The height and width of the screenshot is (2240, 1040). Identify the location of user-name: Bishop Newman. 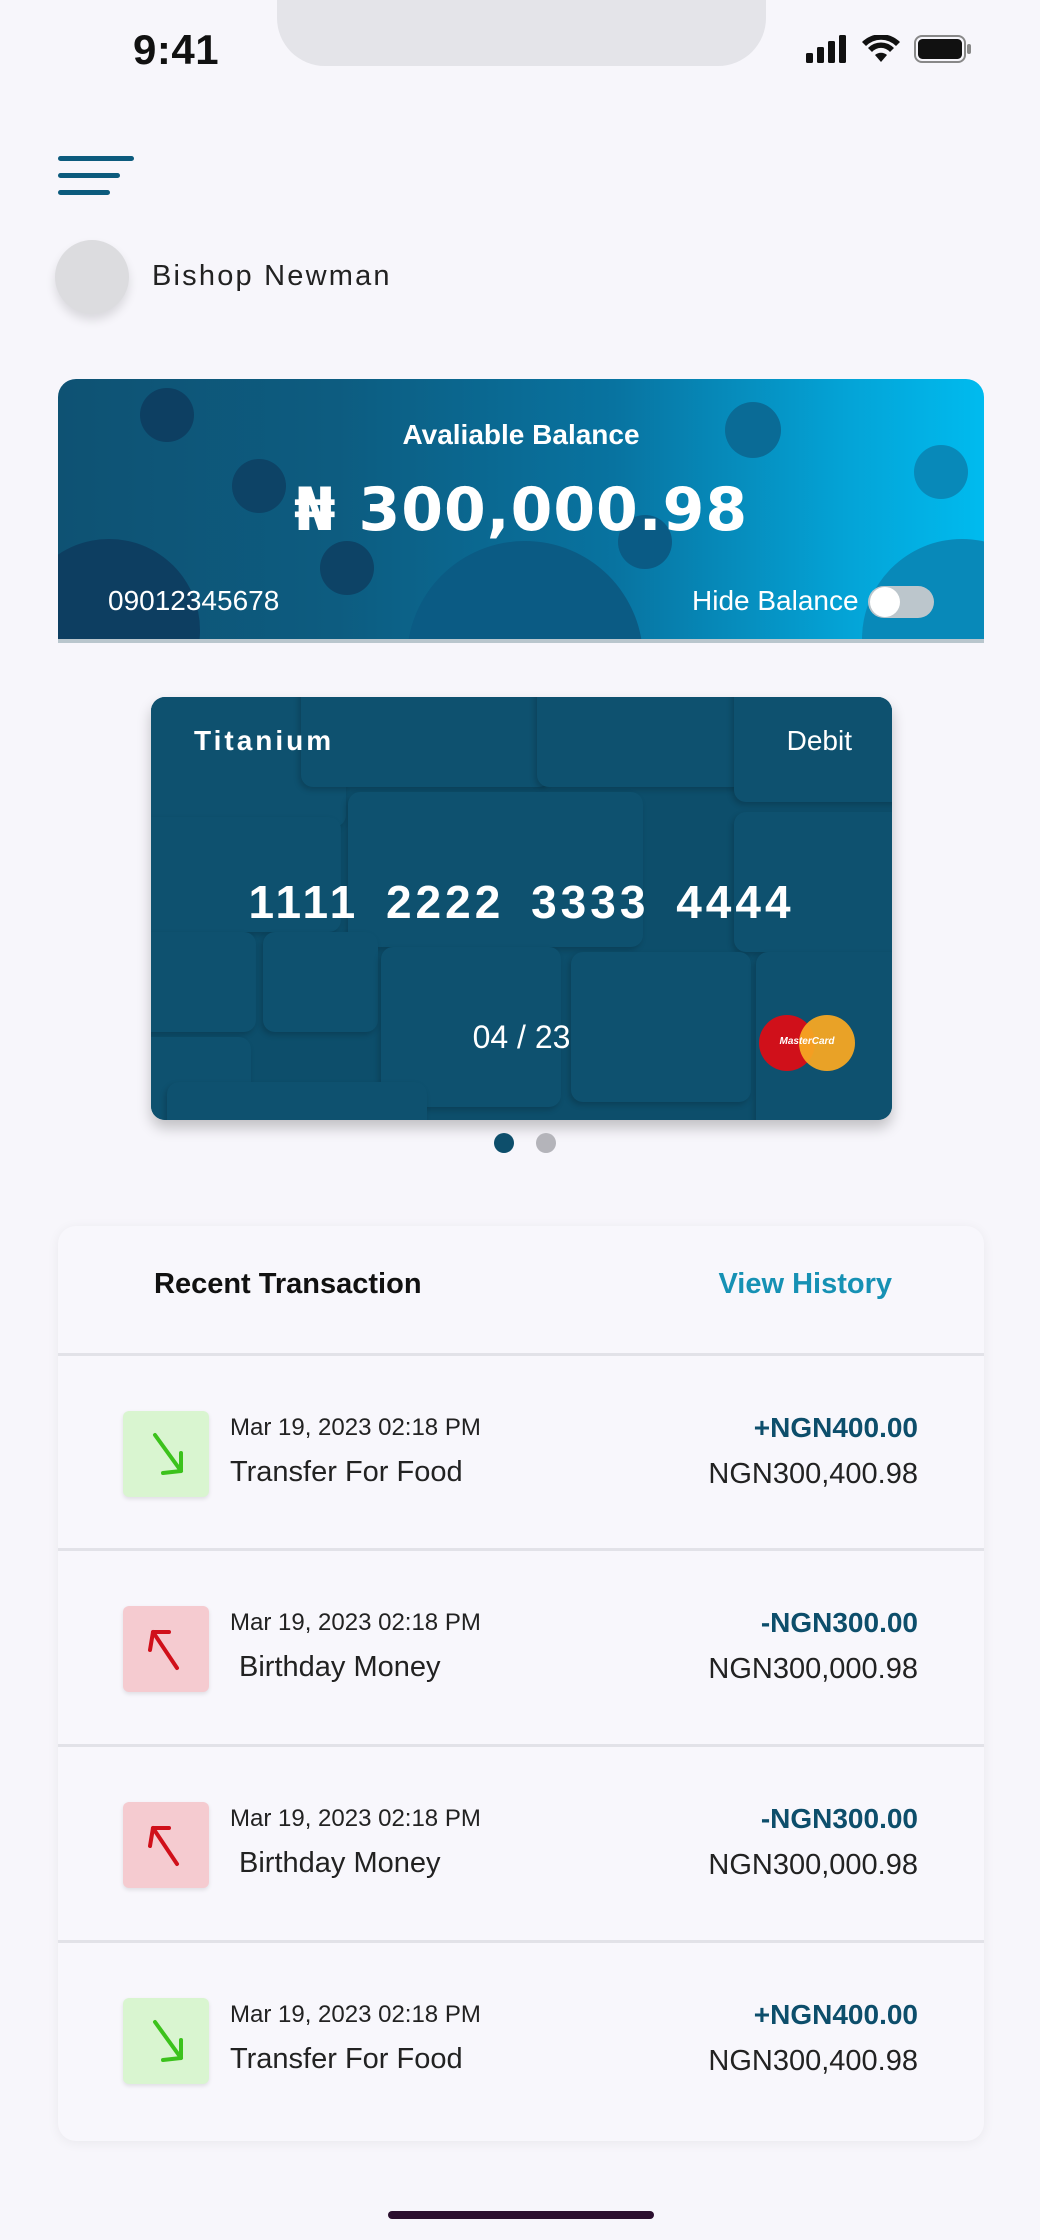
(272, 276).